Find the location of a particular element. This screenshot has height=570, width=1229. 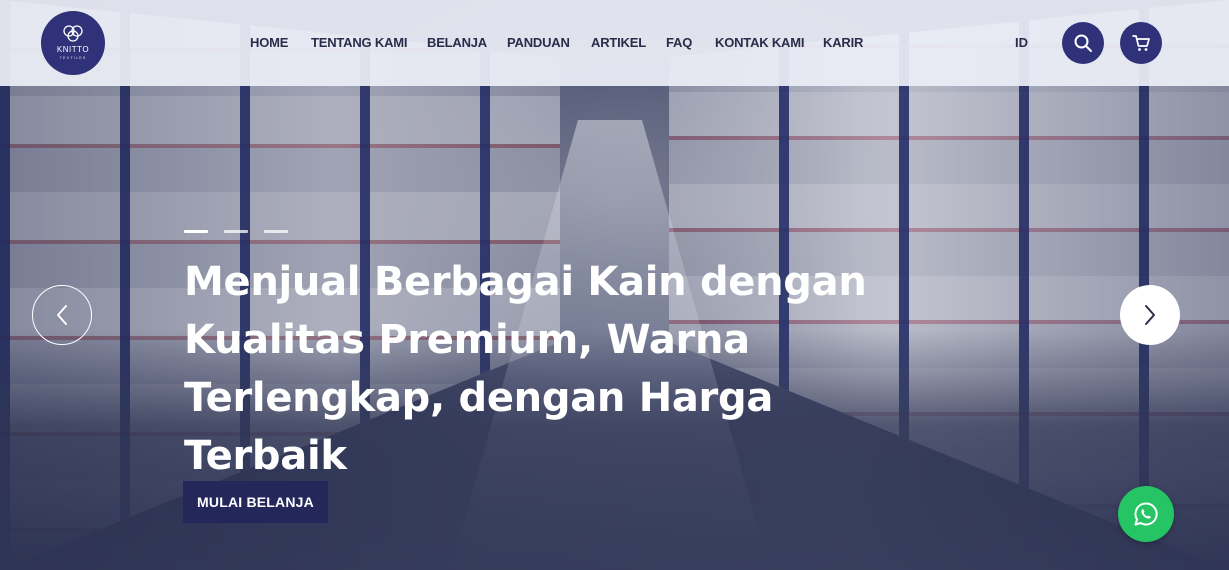

nav-kontak-kami: KONTAK KAMI is located at coordinates (759, 42).